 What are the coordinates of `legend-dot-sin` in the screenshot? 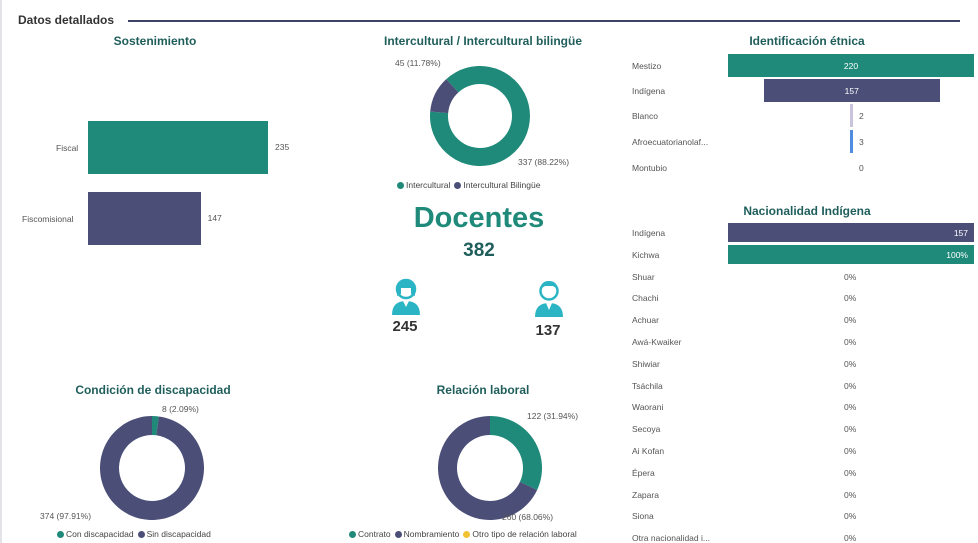 It's located at (141, 534).